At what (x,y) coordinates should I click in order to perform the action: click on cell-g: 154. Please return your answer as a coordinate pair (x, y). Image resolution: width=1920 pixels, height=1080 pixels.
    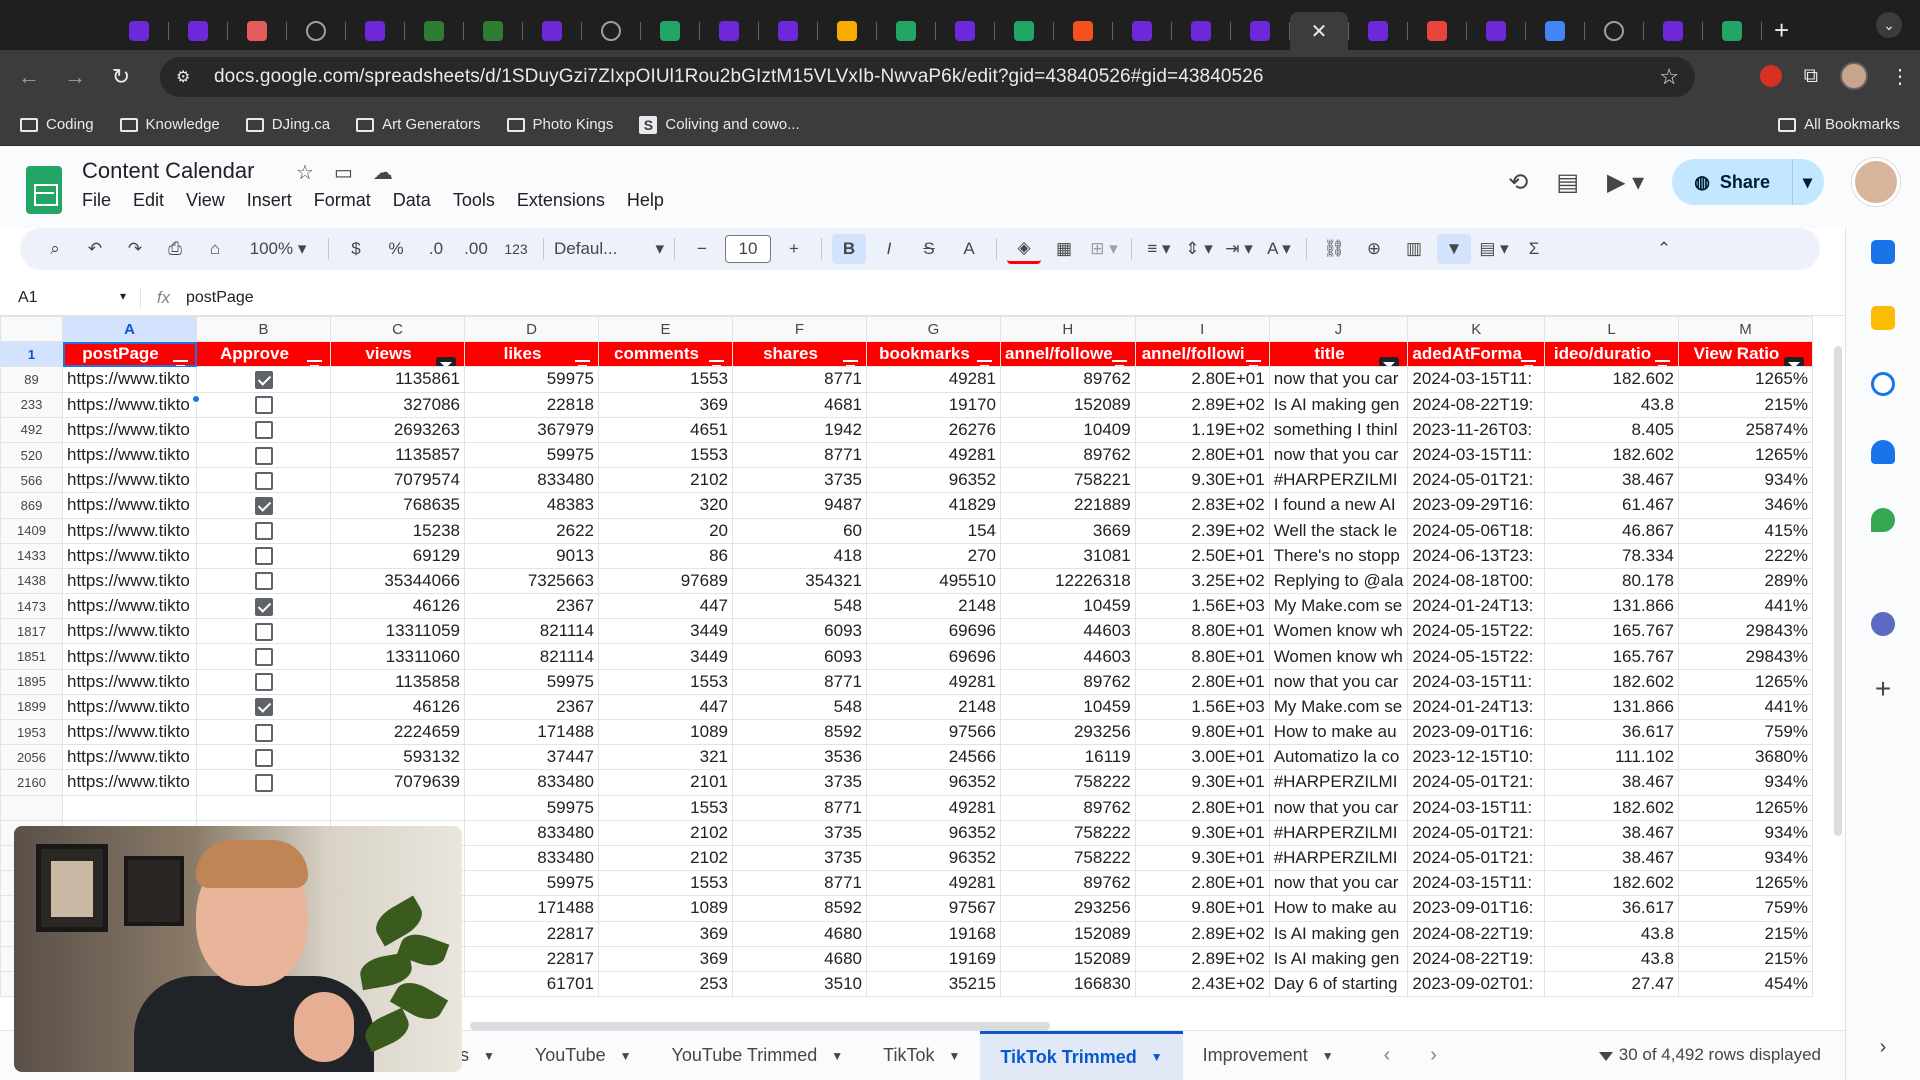
    Looking at the image, I should click on (933, 530).